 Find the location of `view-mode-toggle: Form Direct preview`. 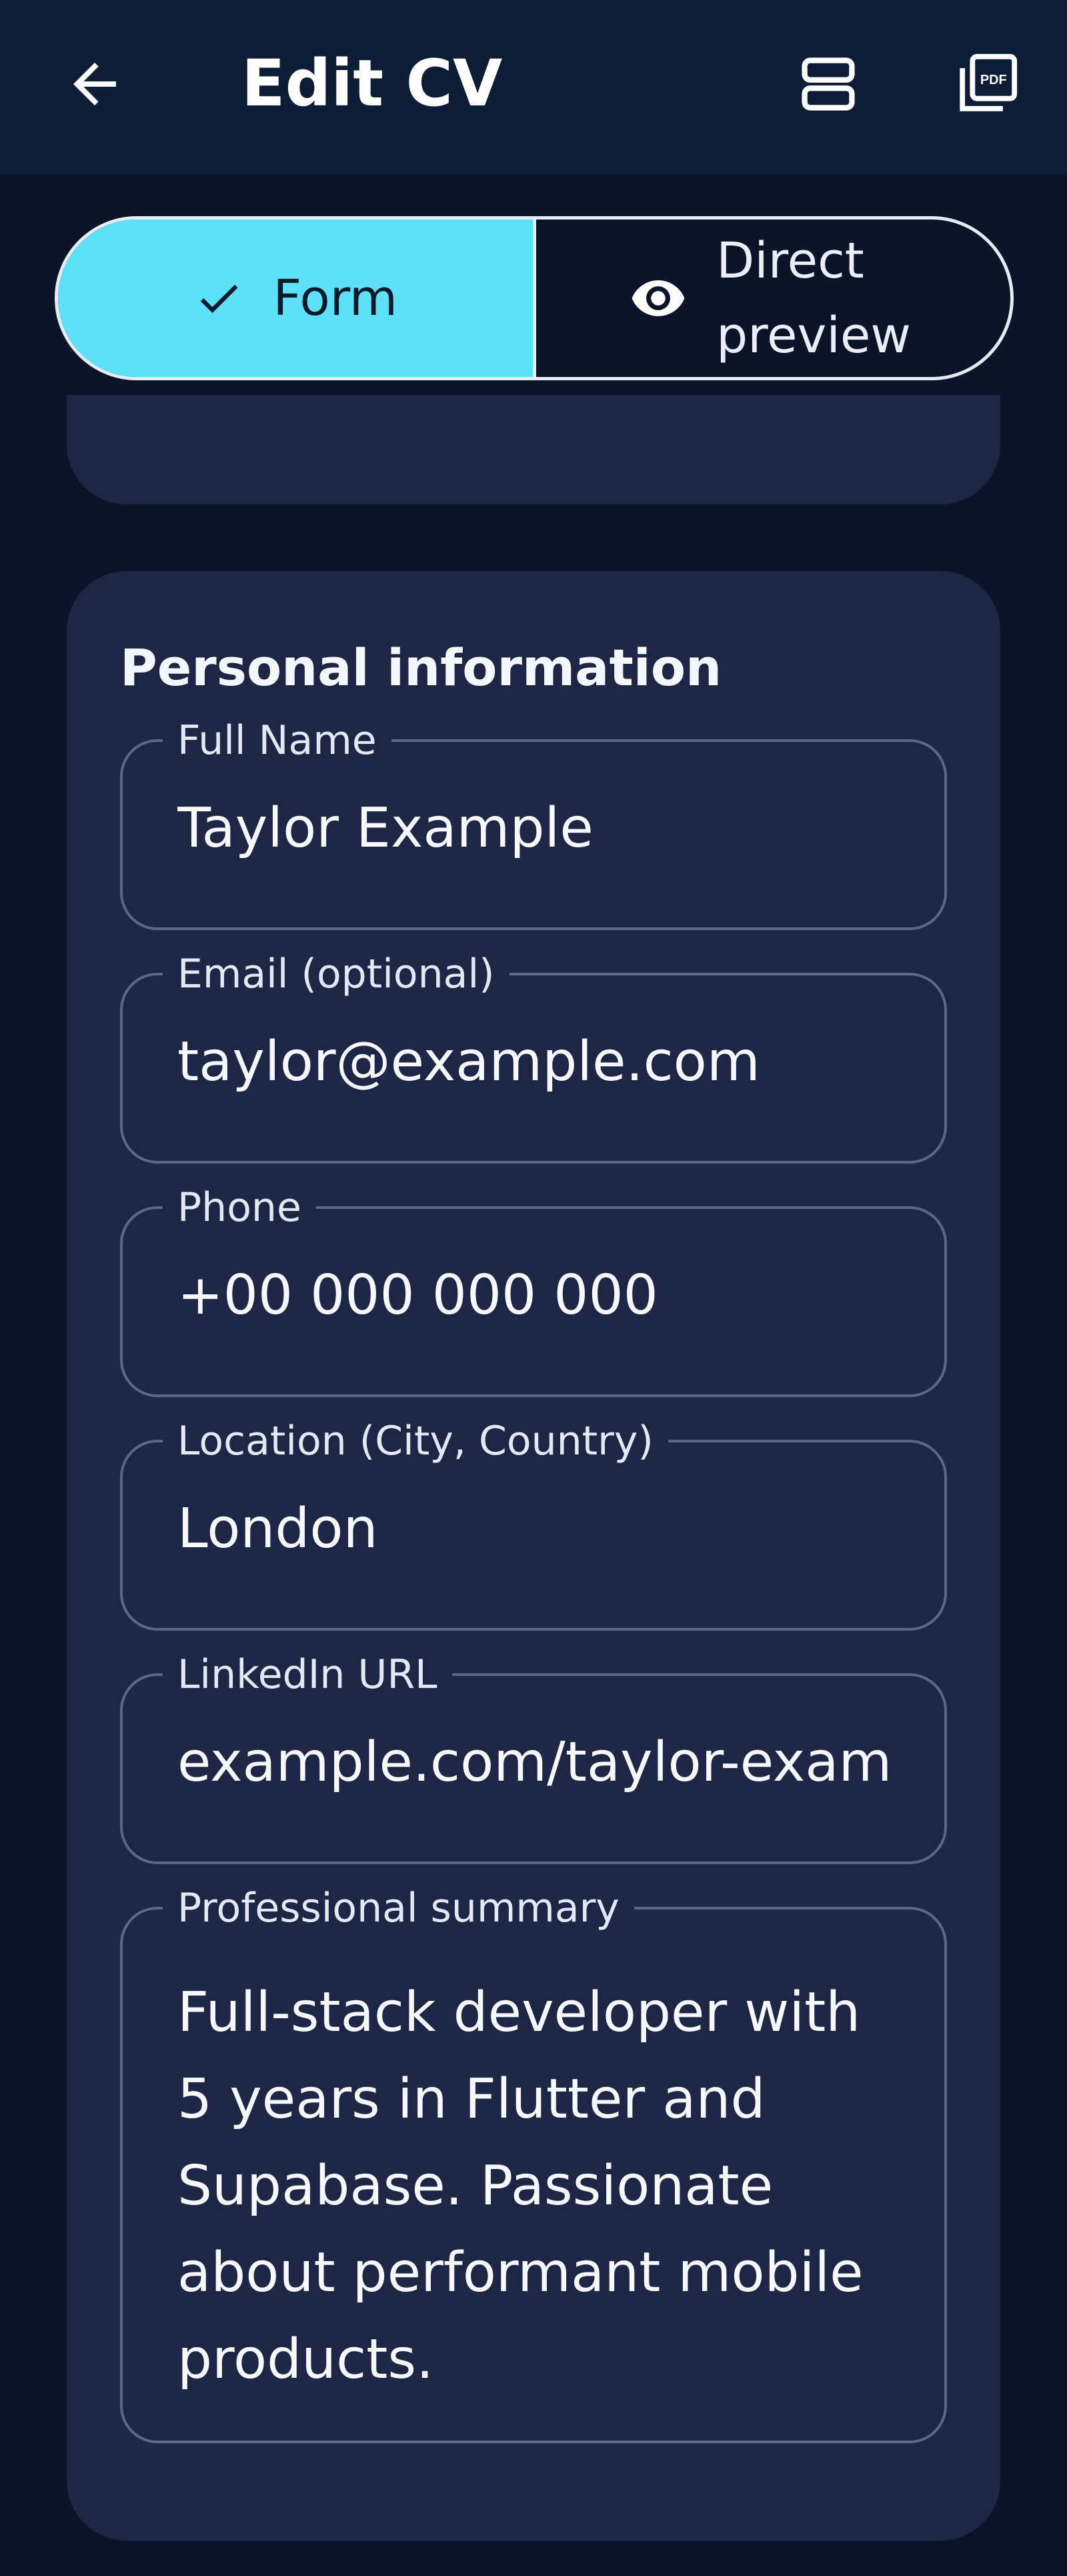

view-mode-toggle: Form Direct preview is located at coordinates (534, 298).